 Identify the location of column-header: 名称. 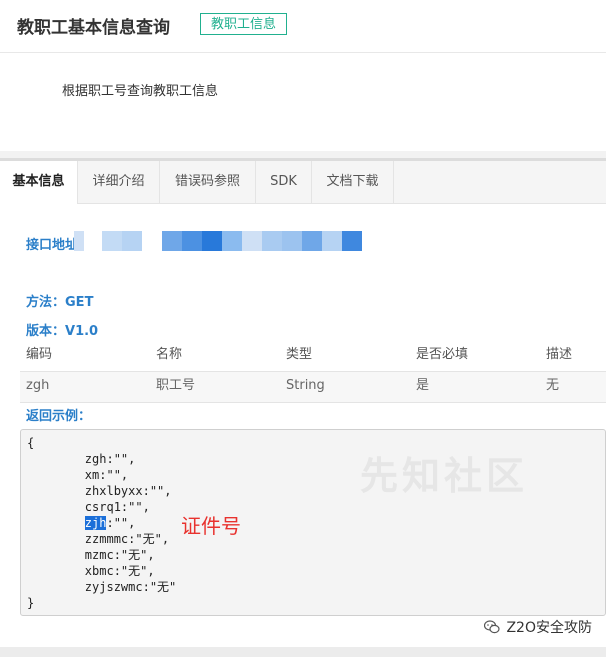
(169, 354).